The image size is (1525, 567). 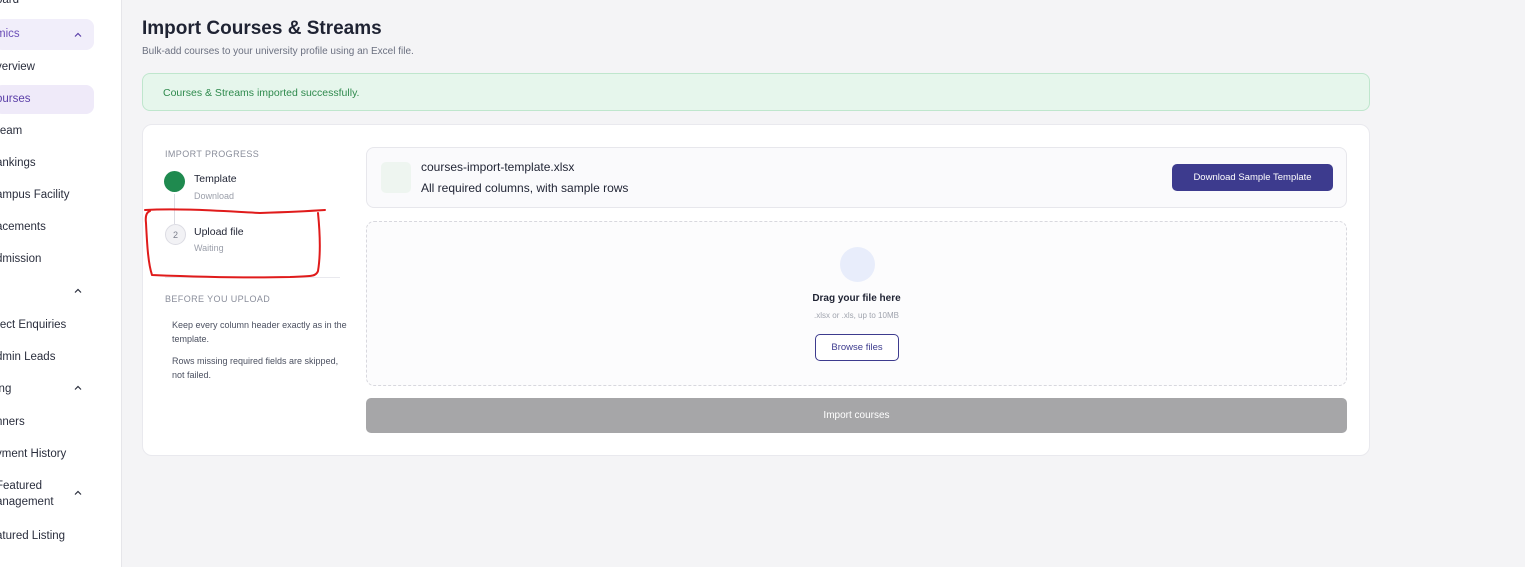 I want to click on sidebar-item-stream: ream, so click(x=11, y=131).